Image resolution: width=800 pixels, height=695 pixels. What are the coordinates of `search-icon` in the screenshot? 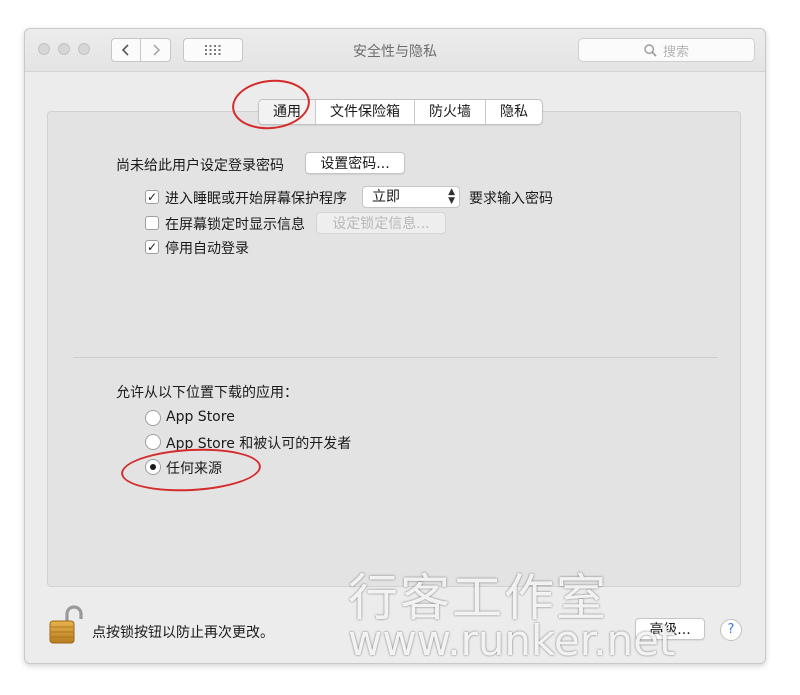 It's located at (650, 50).